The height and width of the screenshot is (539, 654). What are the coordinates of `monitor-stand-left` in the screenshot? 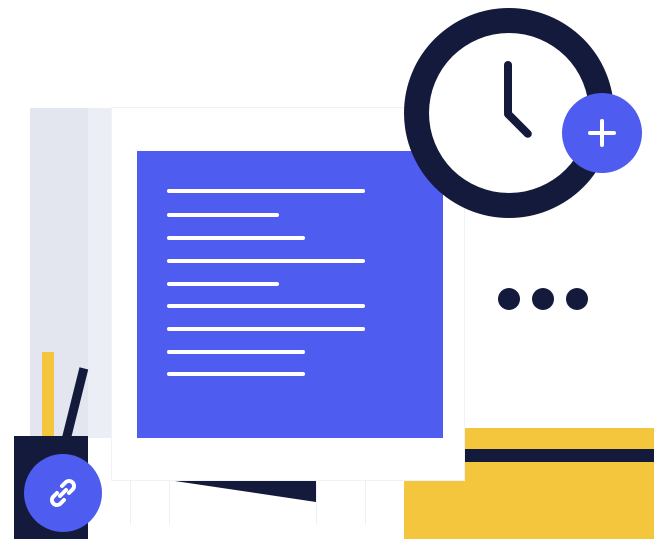 It's located at (150, 502).